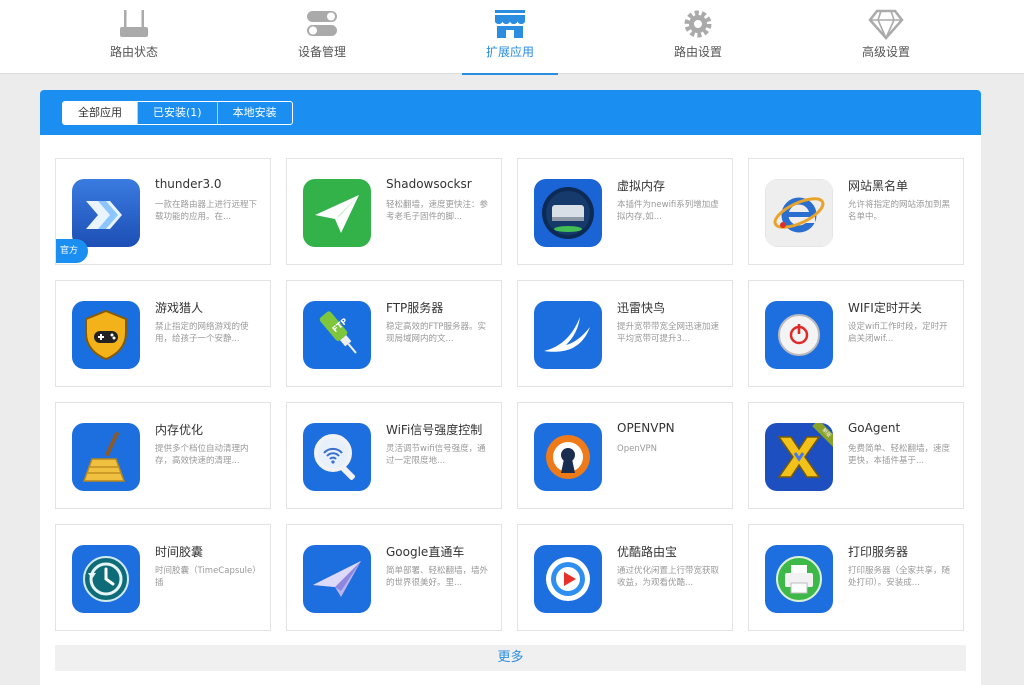 The width and height of the screenshot is (1024, 685). I want to click on app-card-time-capsule: 时间胶囊 时间胶囊（TimeCapsule）插, so click(163, 577).